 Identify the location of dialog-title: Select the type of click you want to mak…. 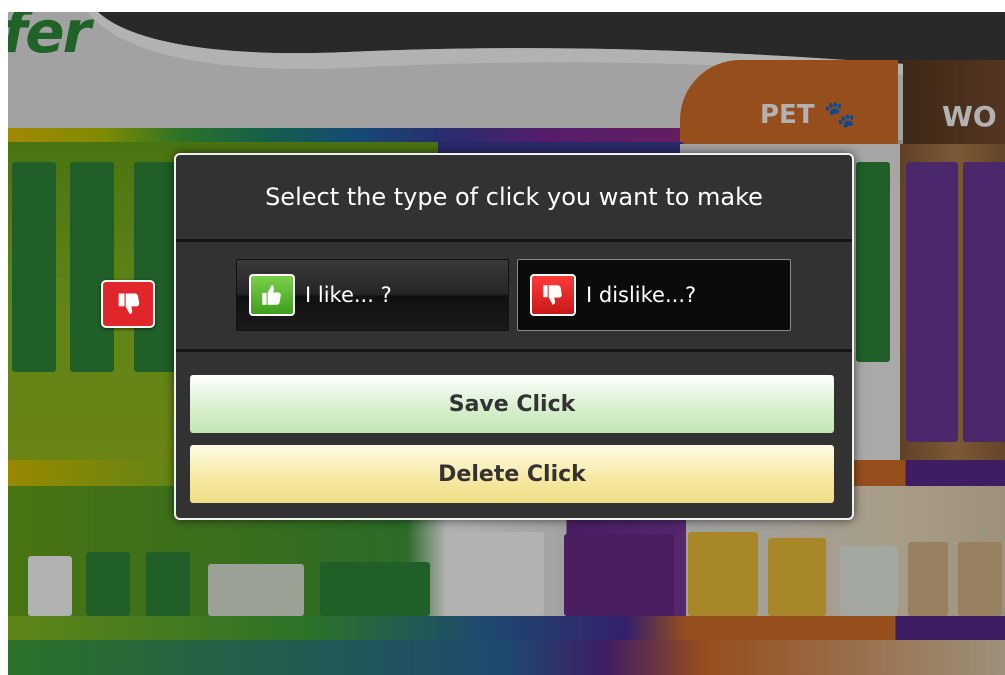
(514, 197).